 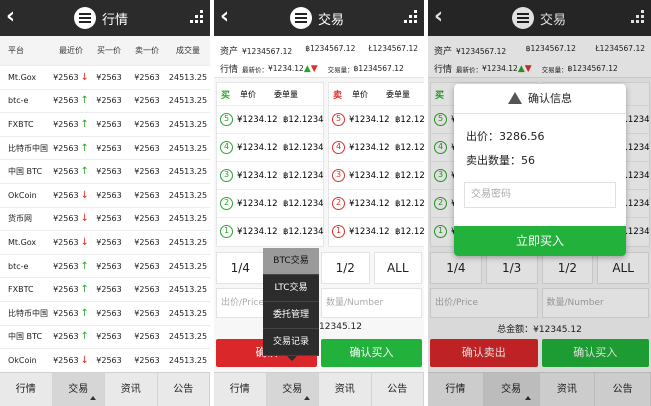 I want to click on buy-order-row: 5 ¥1234.12 ฿12.1234, so click(x=270, y=119).